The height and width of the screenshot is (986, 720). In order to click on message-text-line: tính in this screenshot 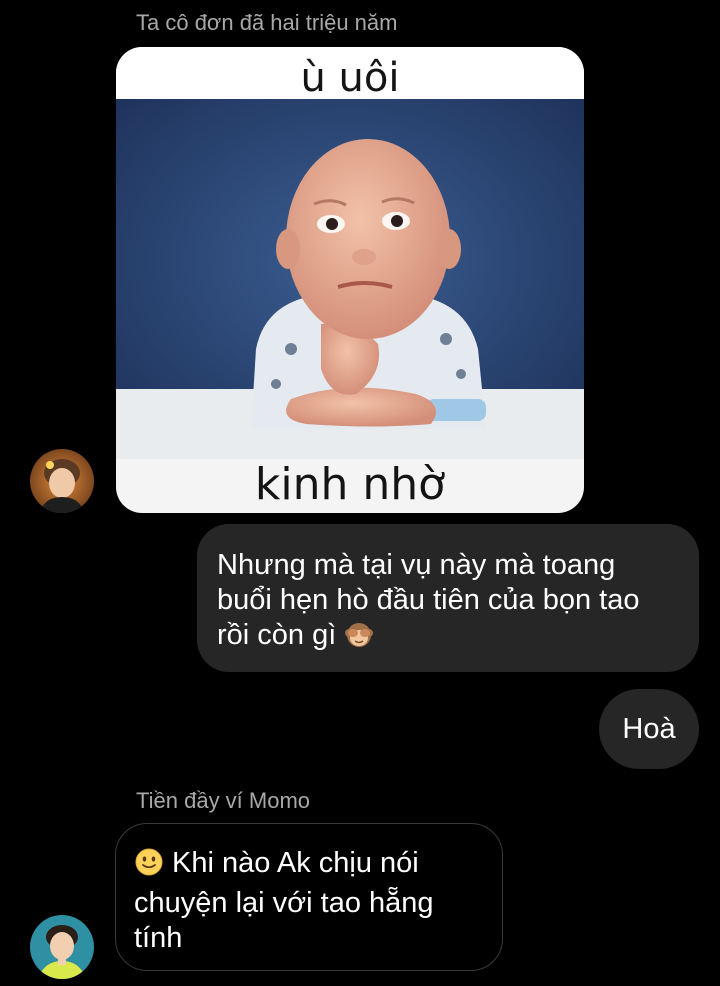, I will do `click(158, 938)`.